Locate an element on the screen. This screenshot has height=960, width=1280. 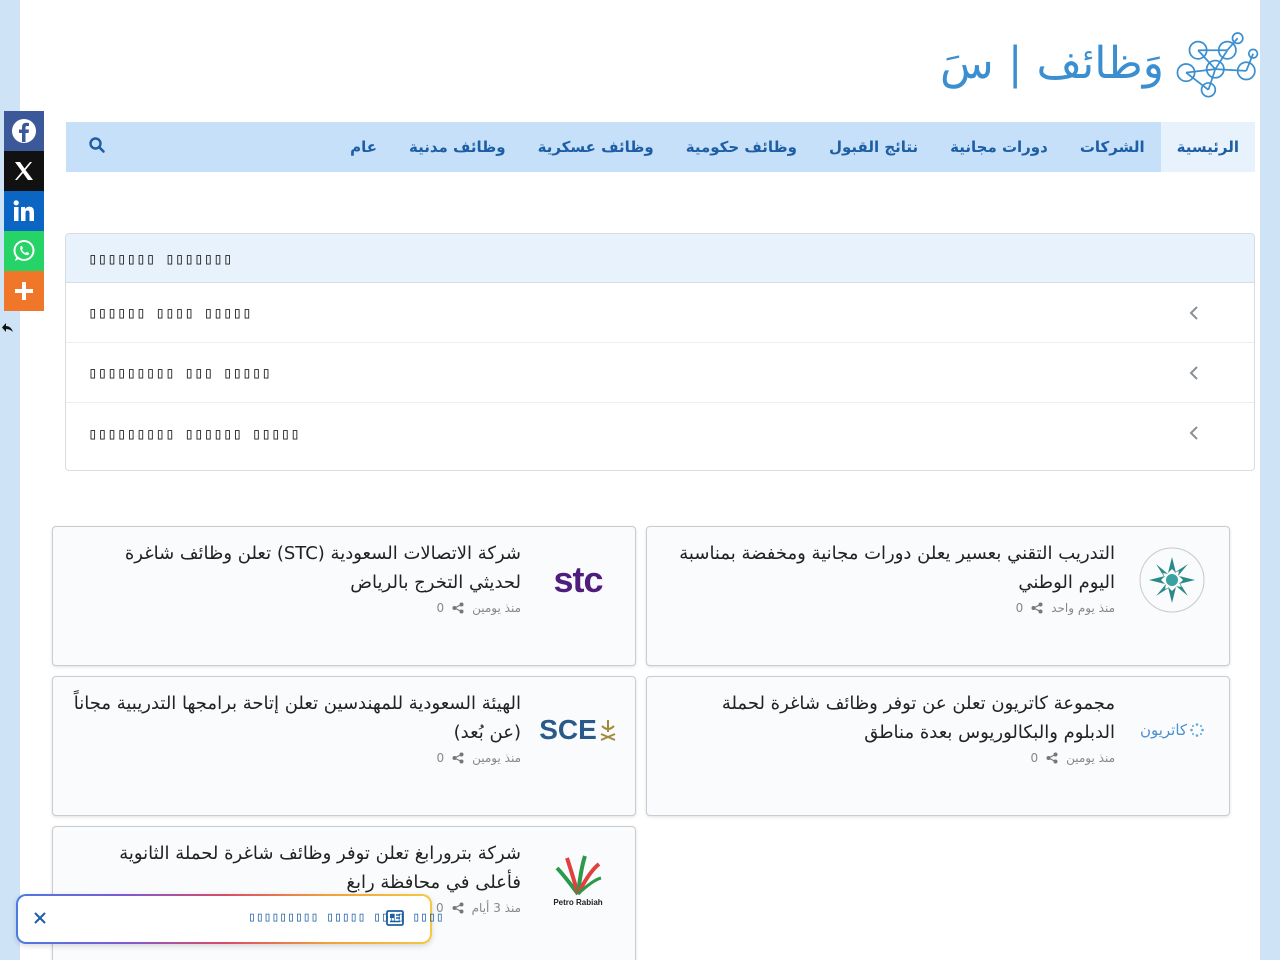
x-icon is located at coordinates (24, 171).